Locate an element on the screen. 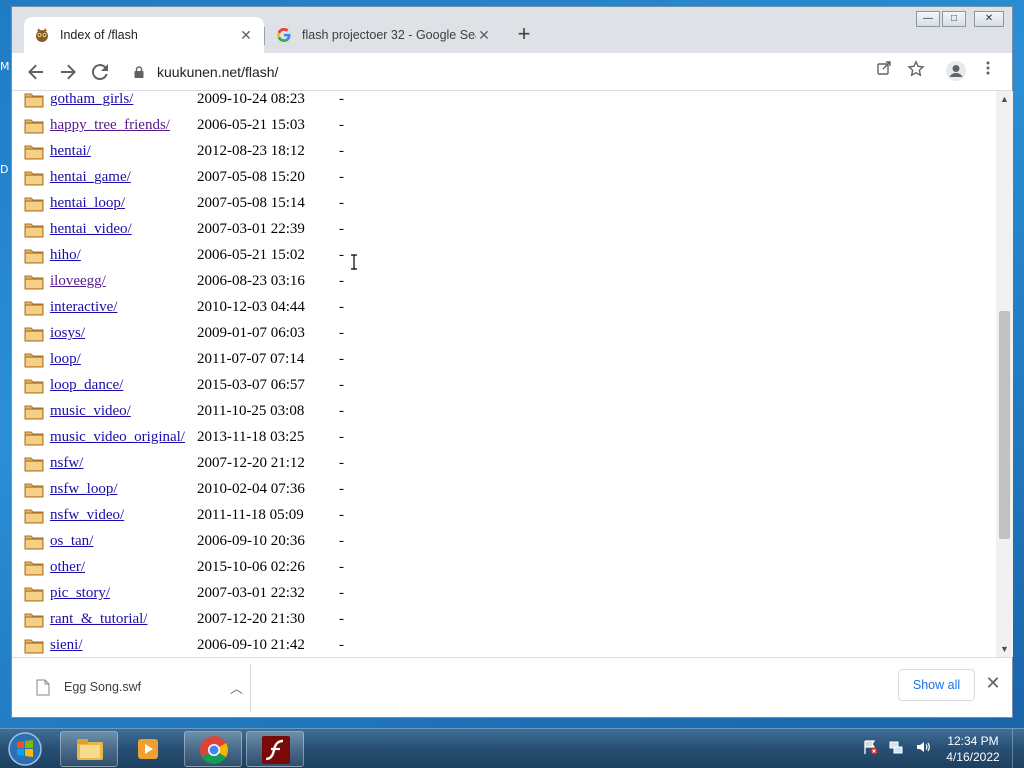  forward-arrow-icon is located at coordinates (68, 72).